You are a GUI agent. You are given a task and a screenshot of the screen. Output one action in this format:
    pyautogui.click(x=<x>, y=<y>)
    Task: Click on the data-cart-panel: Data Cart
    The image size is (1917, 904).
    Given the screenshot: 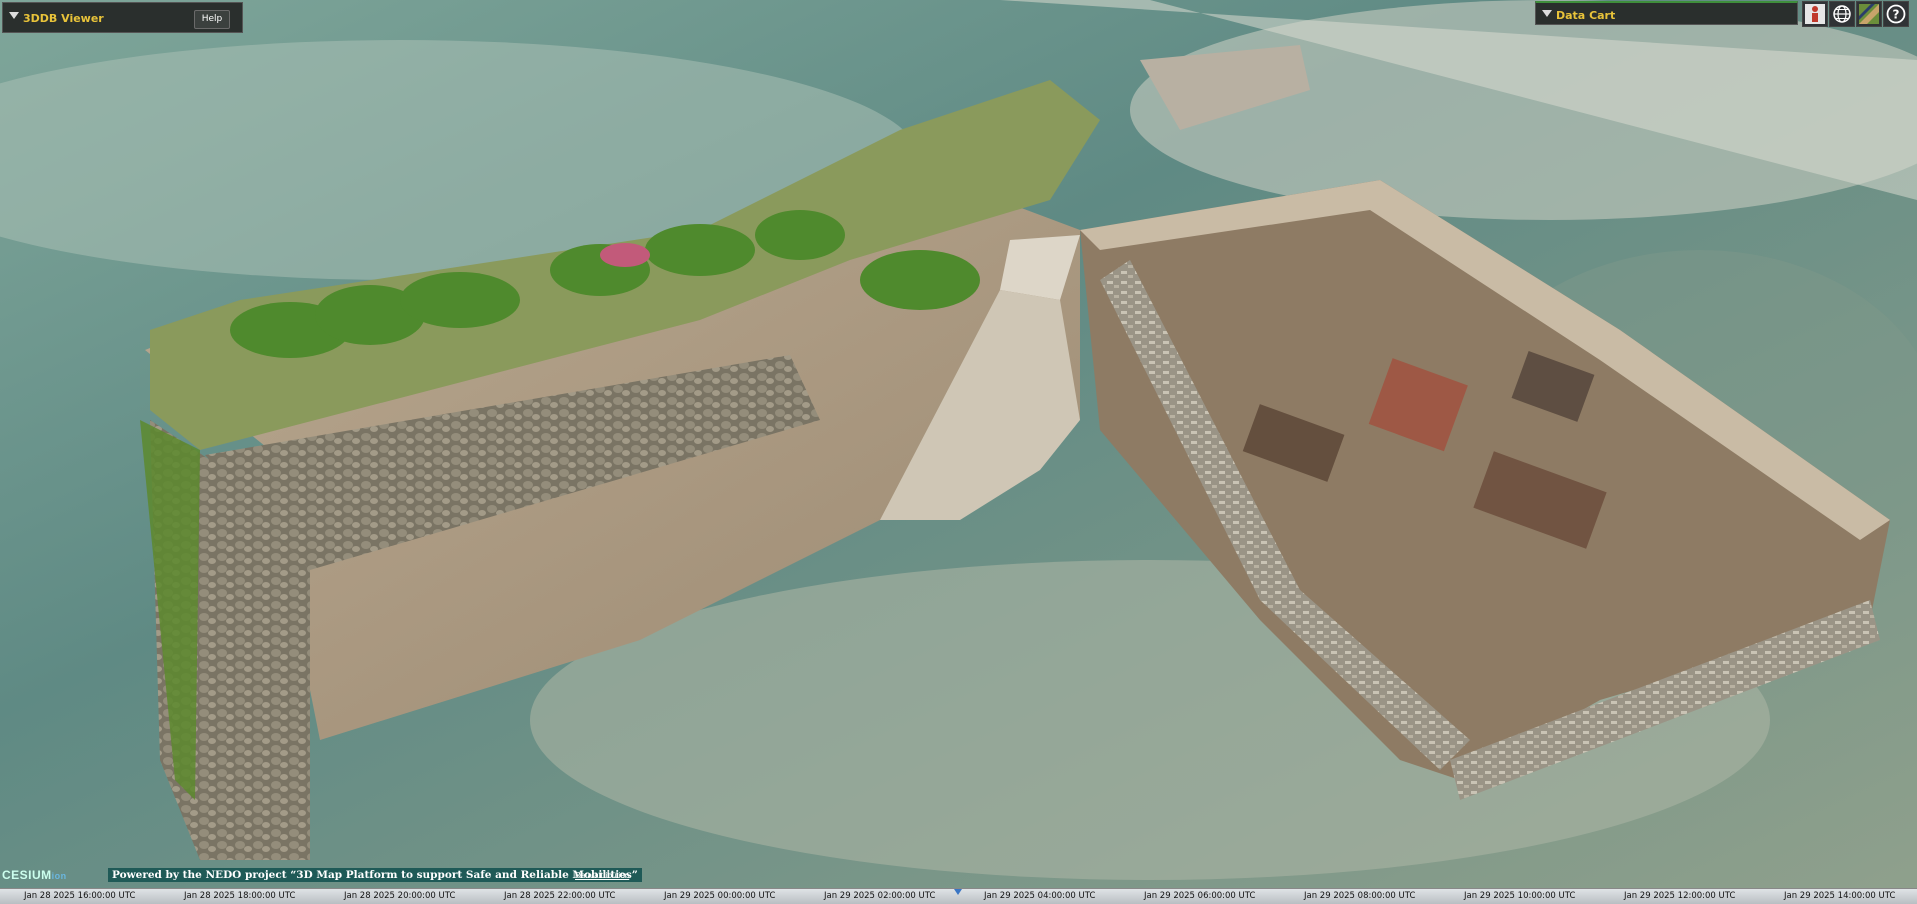 What is the action you would take?
    pyautogui.click(x=1666, y=13)
    